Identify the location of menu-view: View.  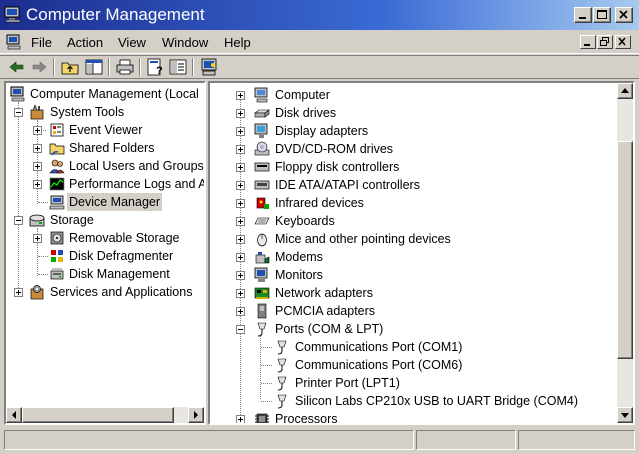
(132, 43).